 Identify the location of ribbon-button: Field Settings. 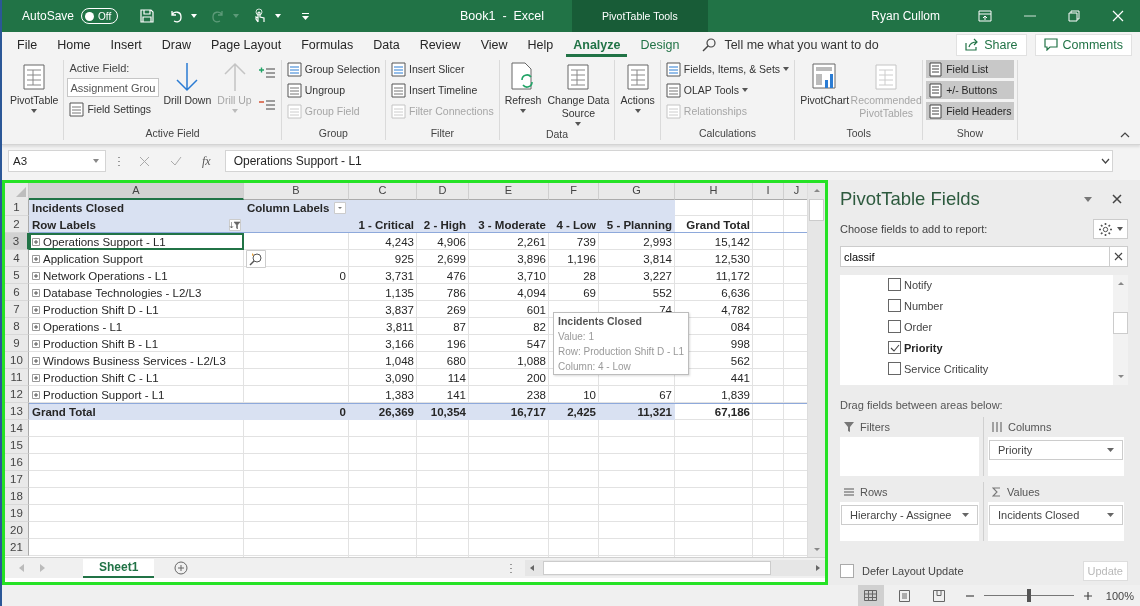
(113, 109).